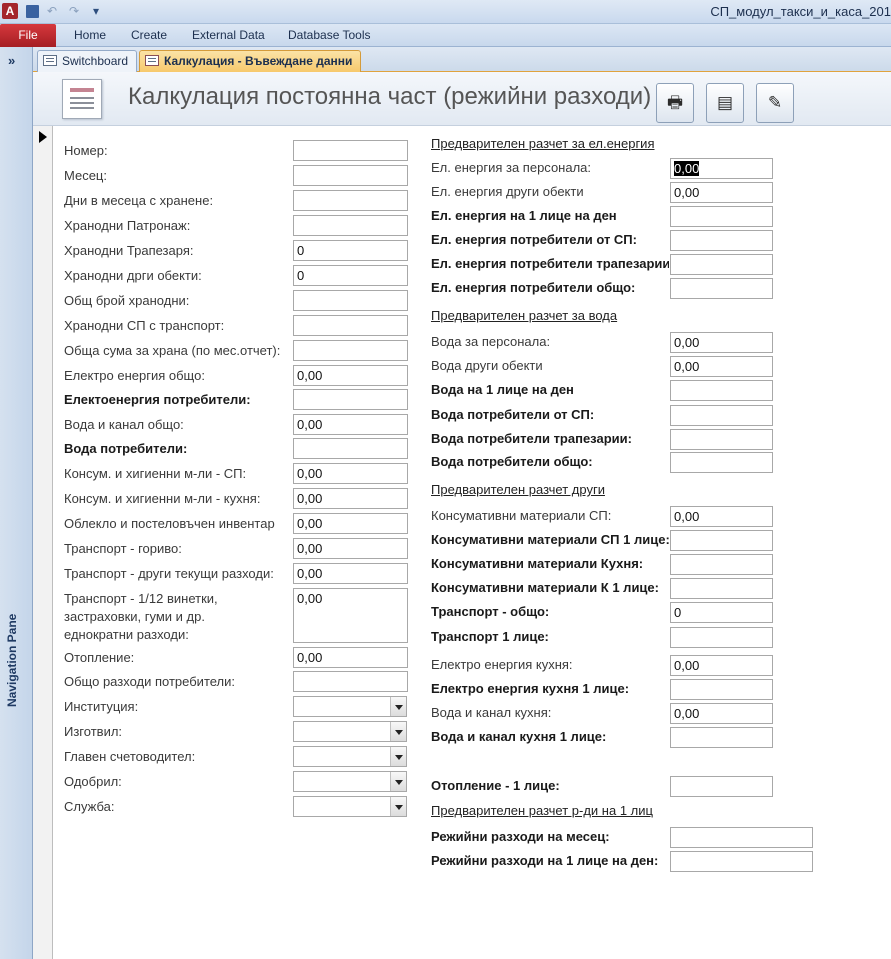  Describe the element at coordinates (16, 503) in the screenshot. I see `navigation-pane: » Navigation Pane` at that location.